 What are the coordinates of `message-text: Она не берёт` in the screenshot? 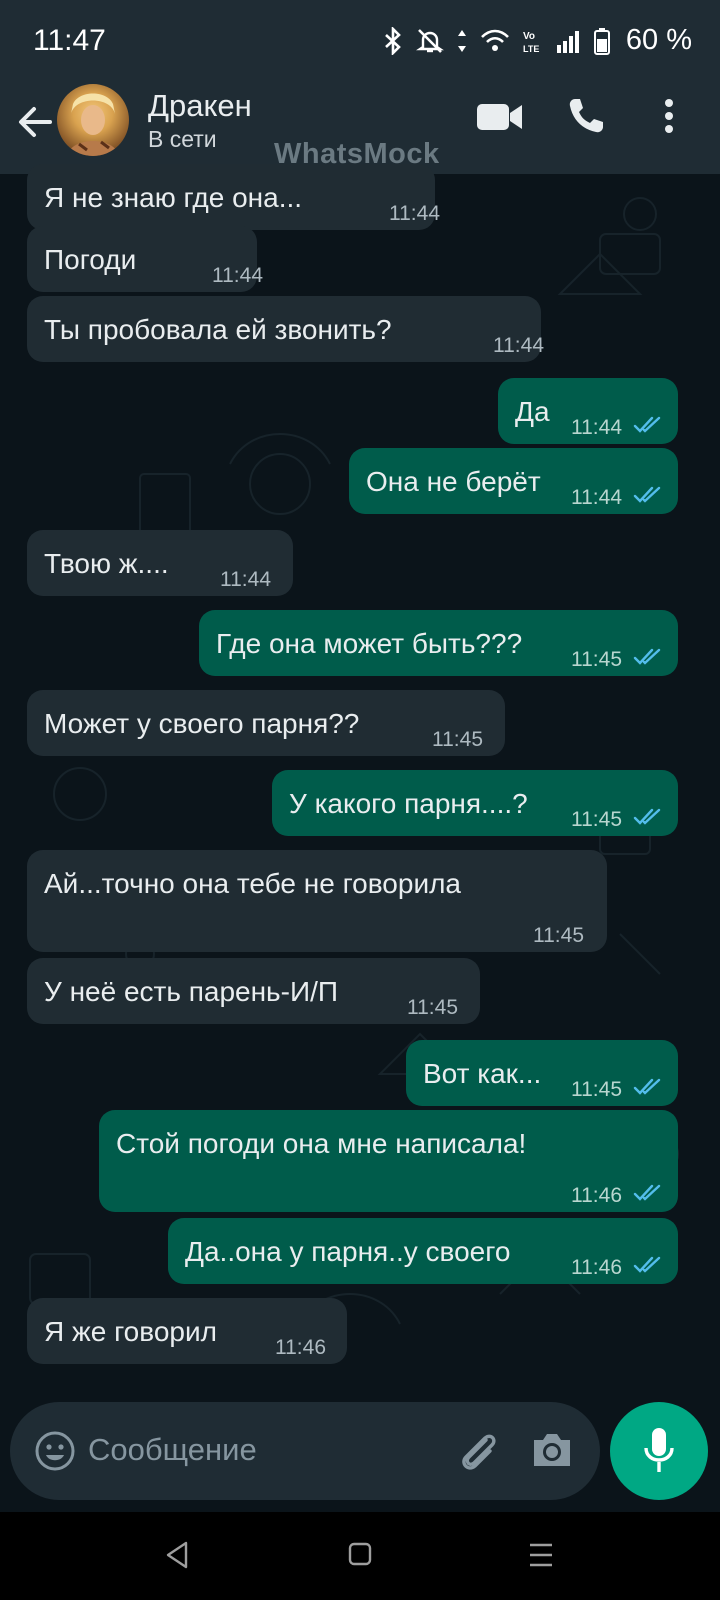 It's located at (453, 481).